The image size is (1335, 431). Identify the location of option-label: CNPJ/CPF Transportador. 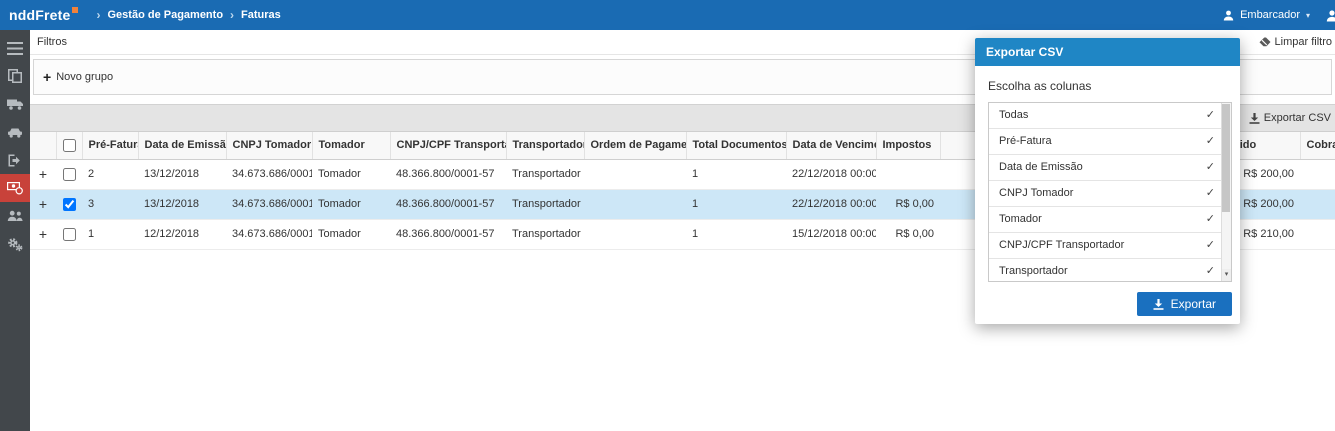
(1062, 245).